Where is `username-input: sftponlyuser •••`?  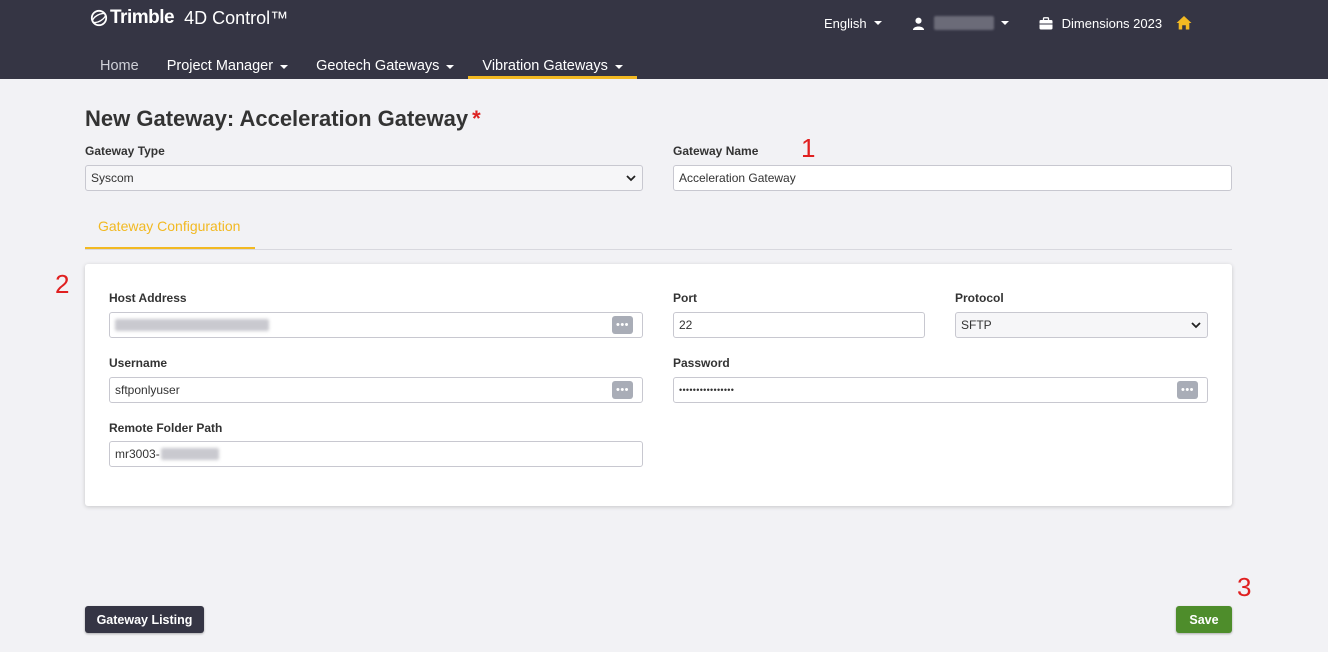
username-input: sftponlyuser ••• is located at coordinates (376, 390).